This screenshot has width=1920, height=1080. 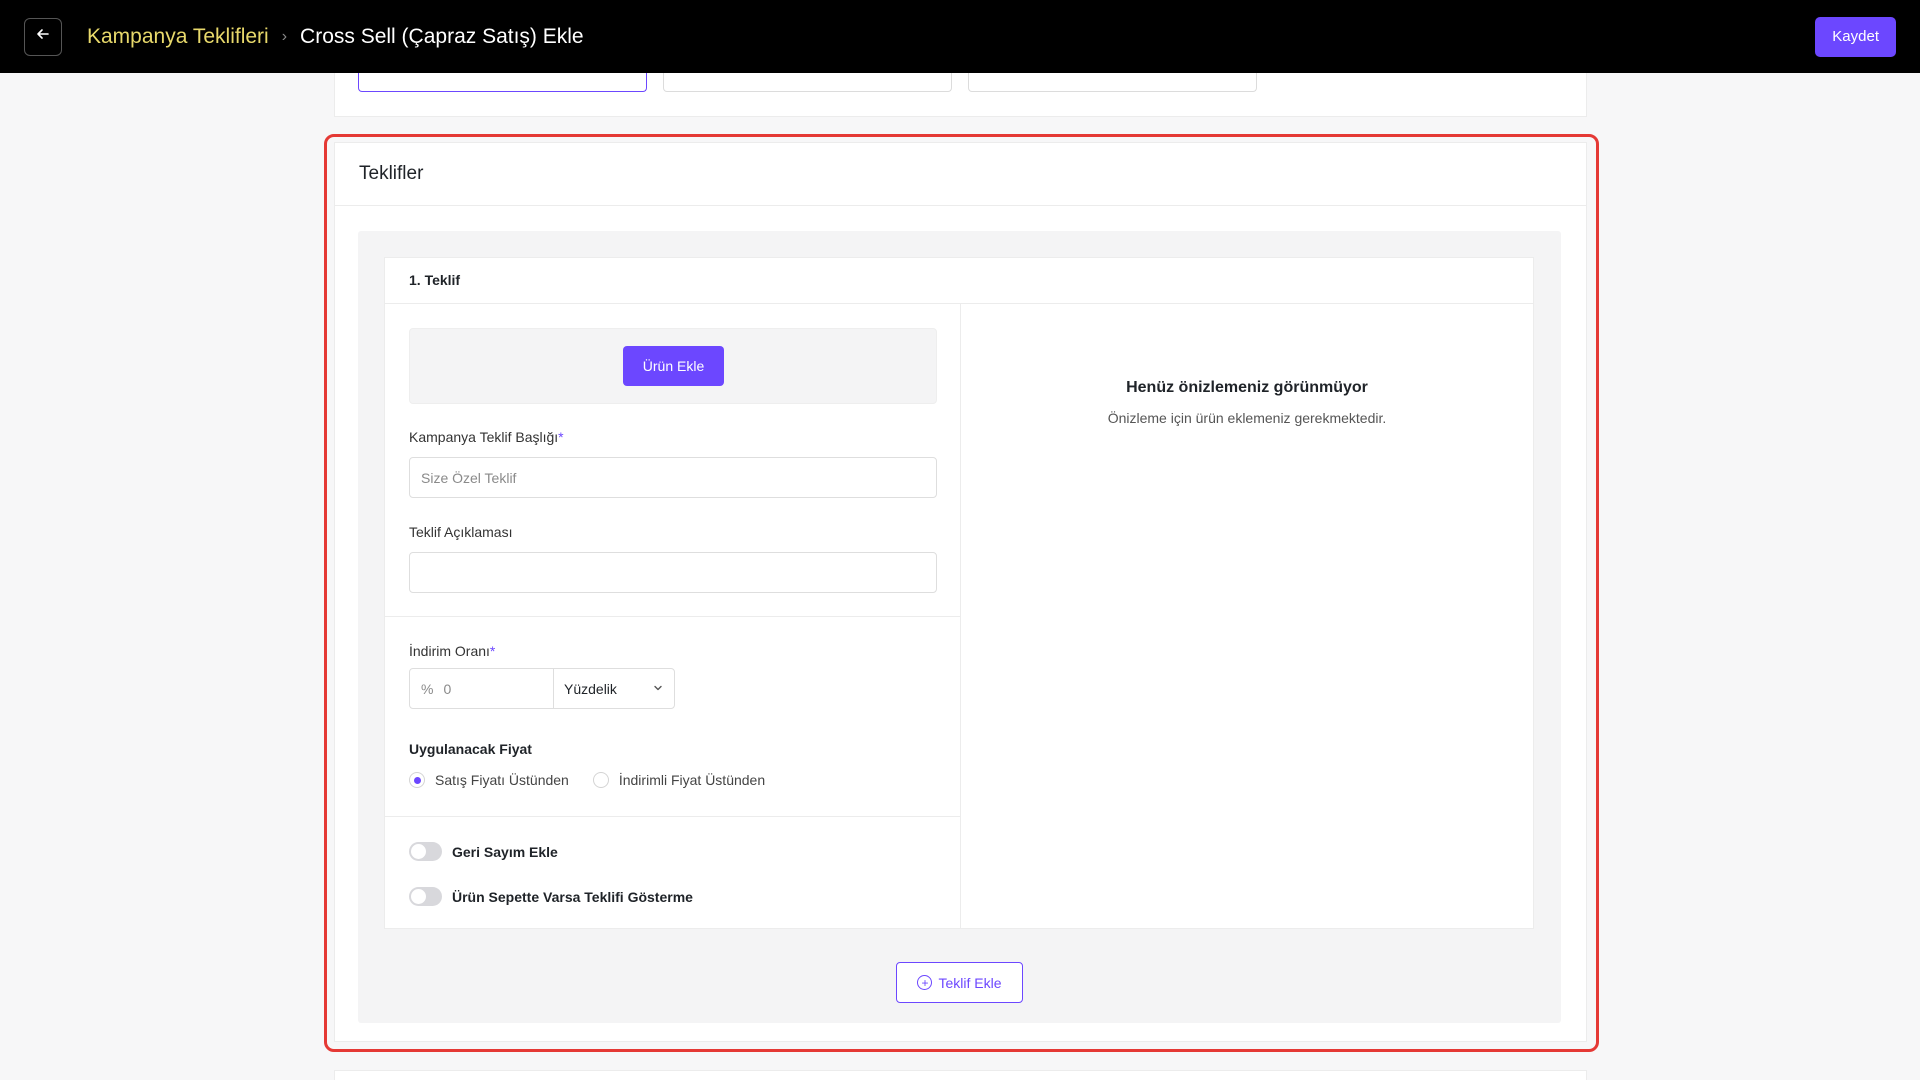 What do you see at coordinates (425, 851) in the screenshot?
I see `countdown-toggle` at bounding box center [425, 851].